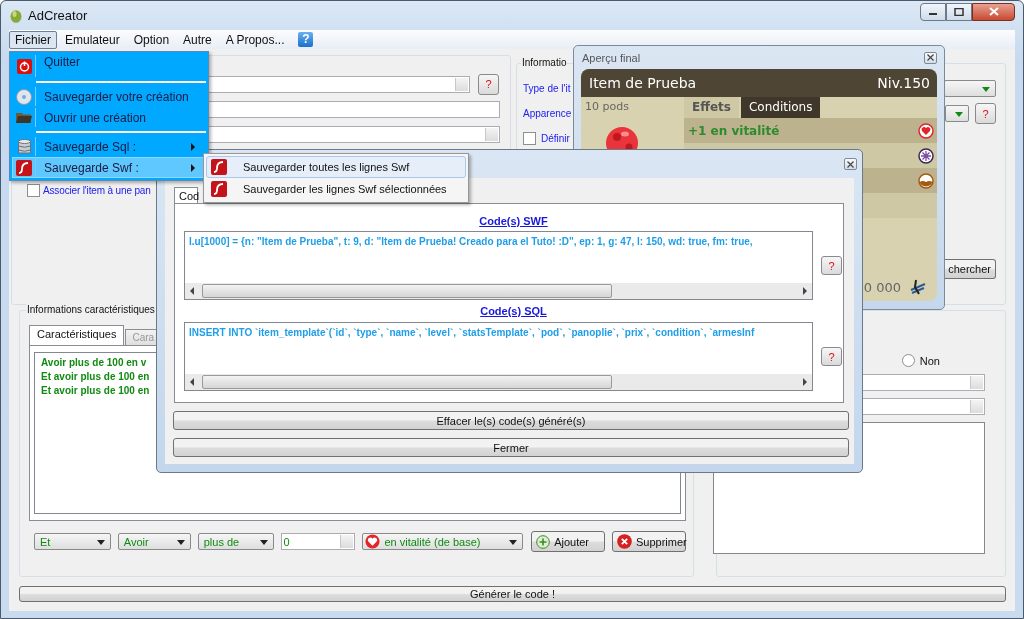 This screenshot has height=619, width=1024. I want to click on dialog-button: Fermer, so click(511, 447).